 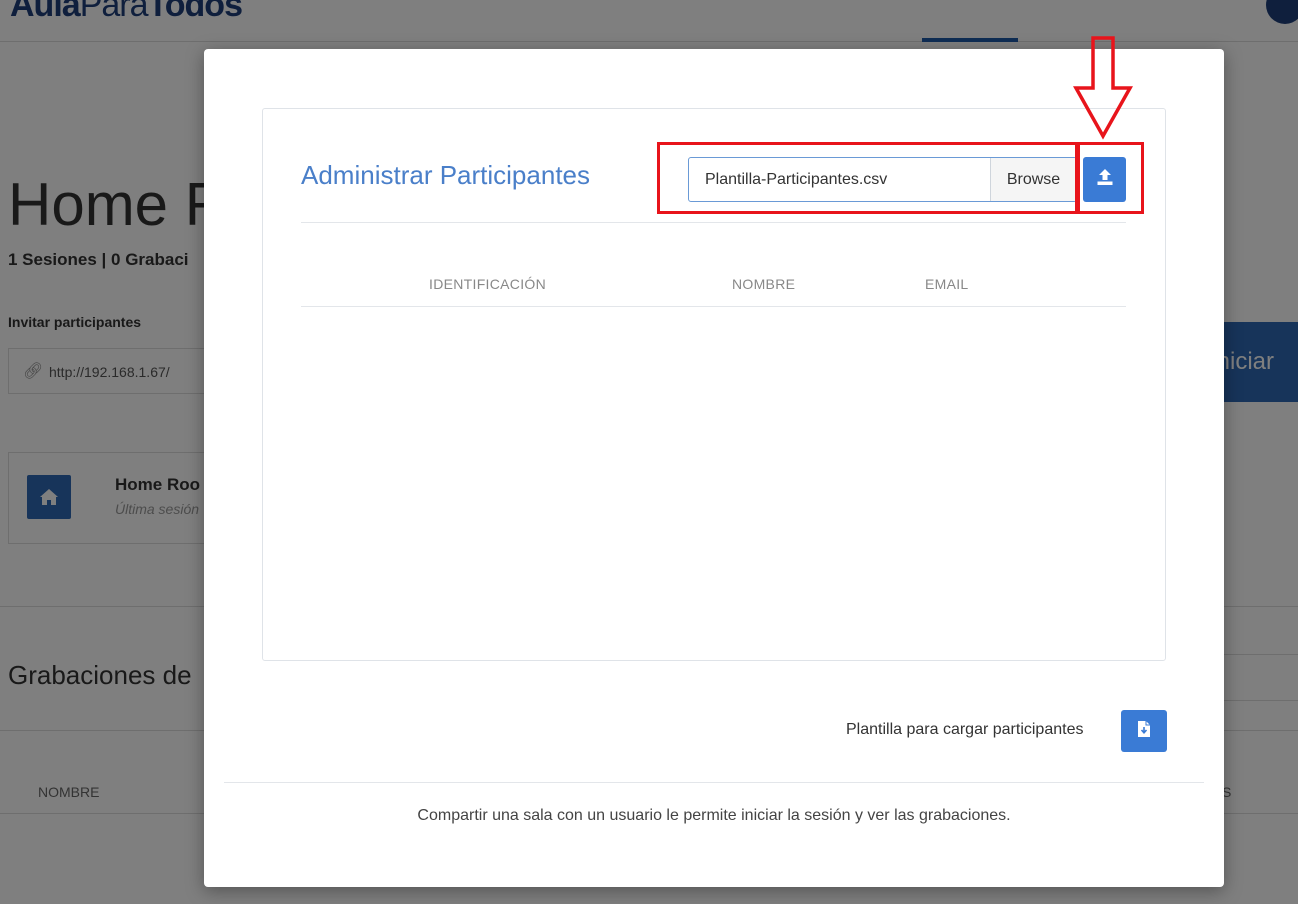 I want to click on file-download-icon, so click(x=1144, y=731).